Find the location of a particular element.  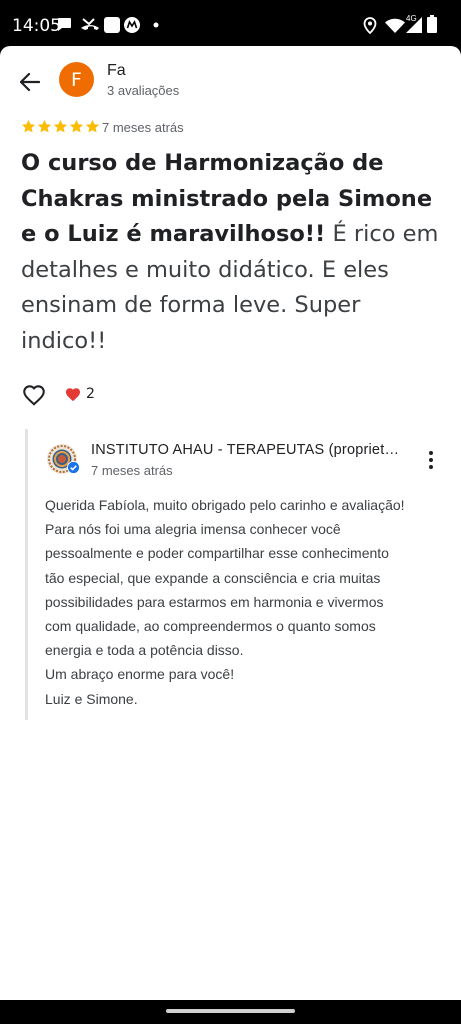

notification-dot-icon is located at coordinates (156, 25).